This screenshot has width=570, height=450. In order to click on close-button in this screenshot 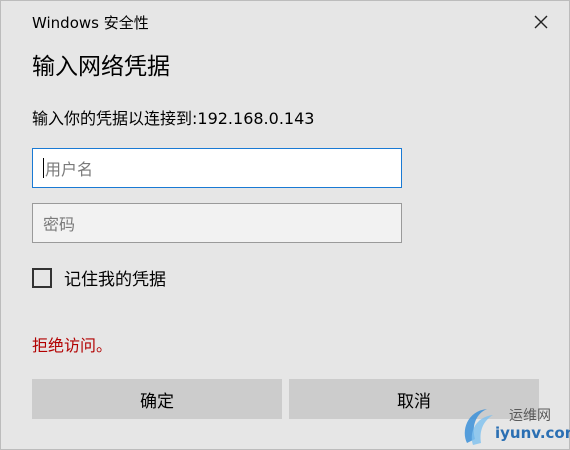, I will do `click(541, 22)`.